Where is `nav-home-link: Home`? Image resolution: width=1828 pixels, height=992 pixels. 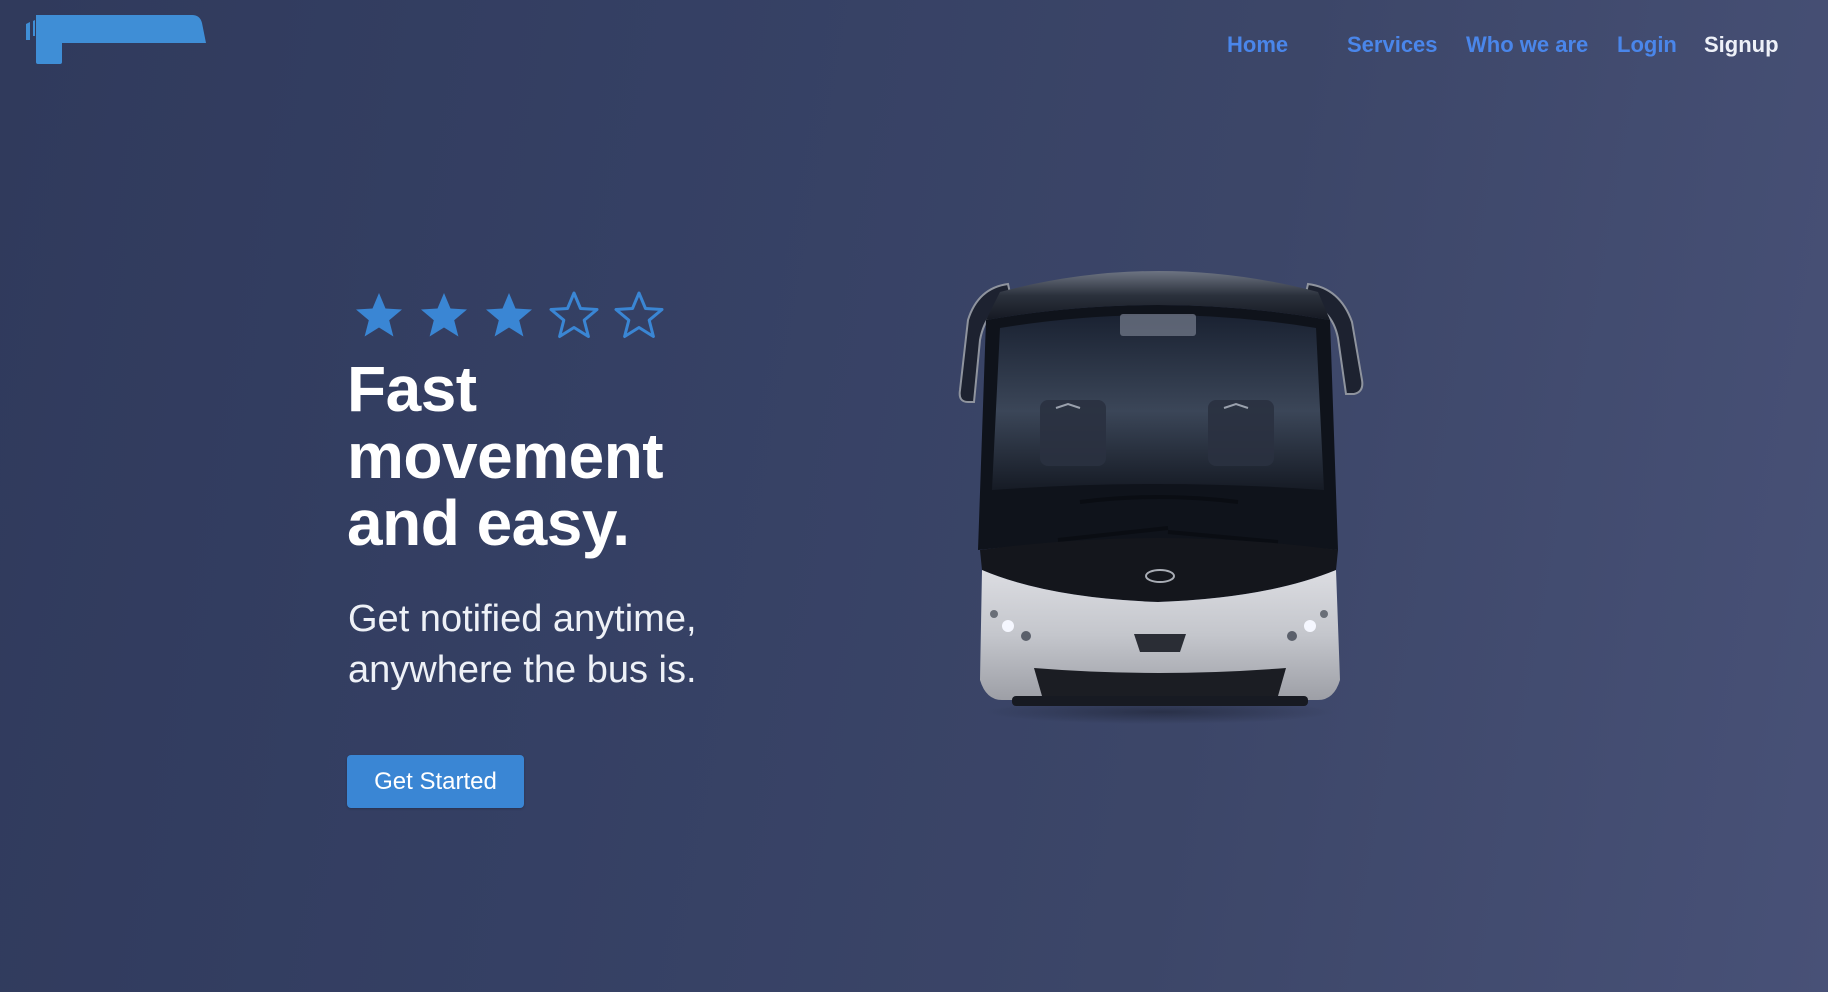
nav-home-link: Home is located at coordinates (1257, 45).